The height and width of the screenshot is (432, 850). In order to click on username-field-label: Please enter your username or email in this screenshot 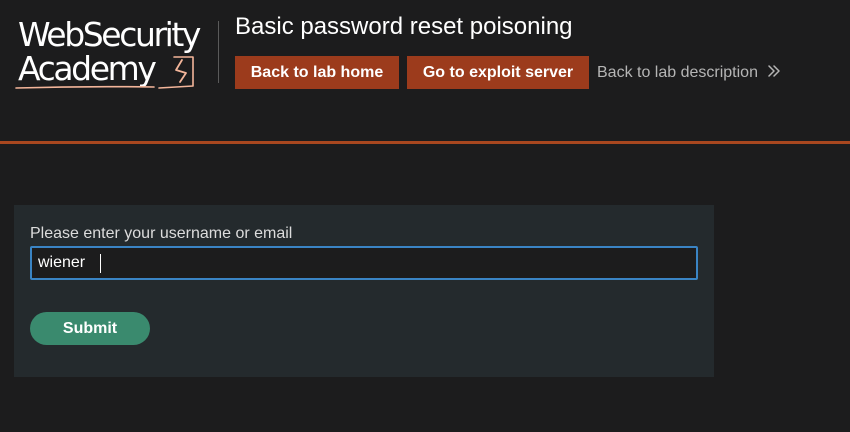, I will do `click(161, 233)`.